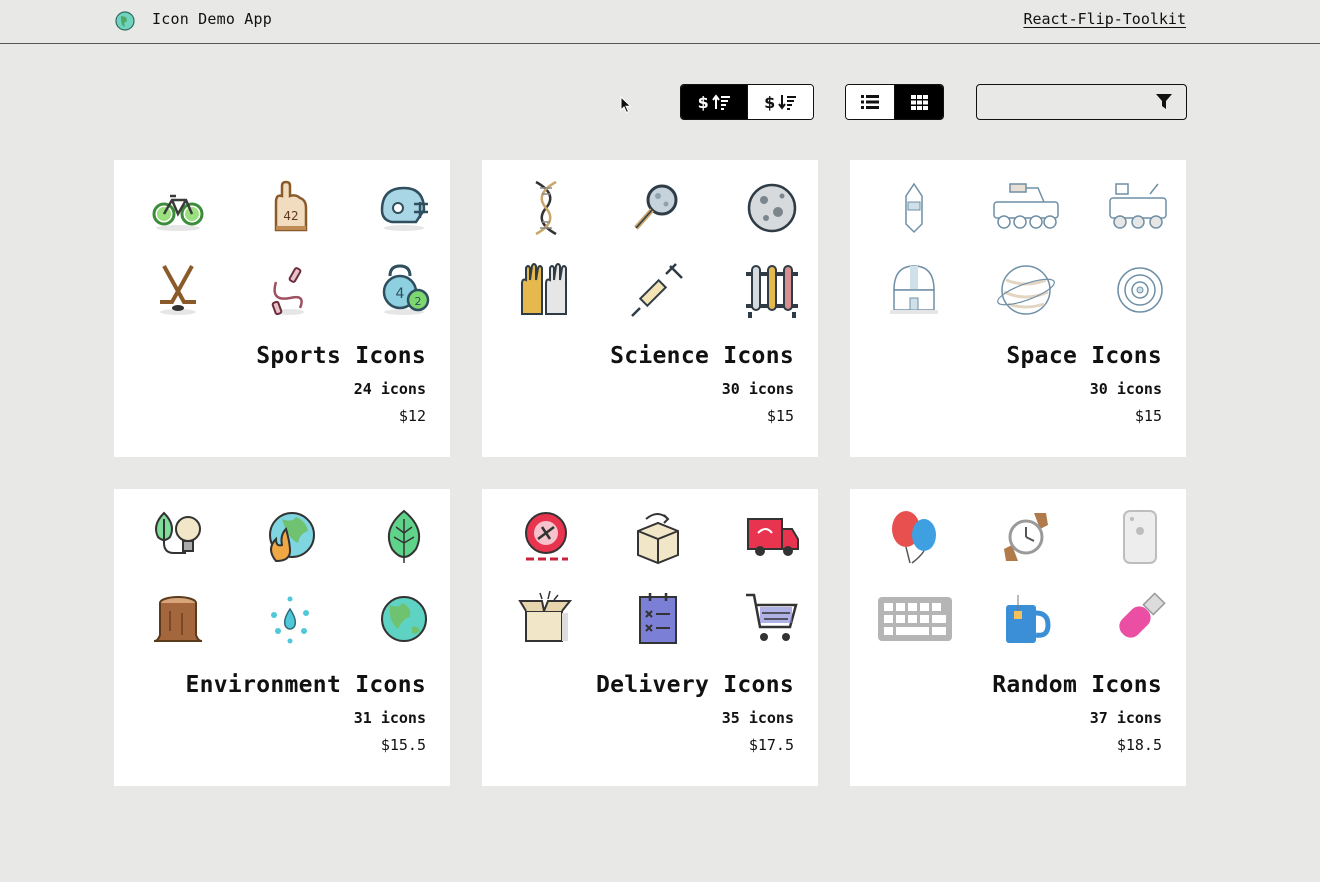 This screenshot has width=1320, height=882. I want to click on filter-icon, so click(1164, 102).